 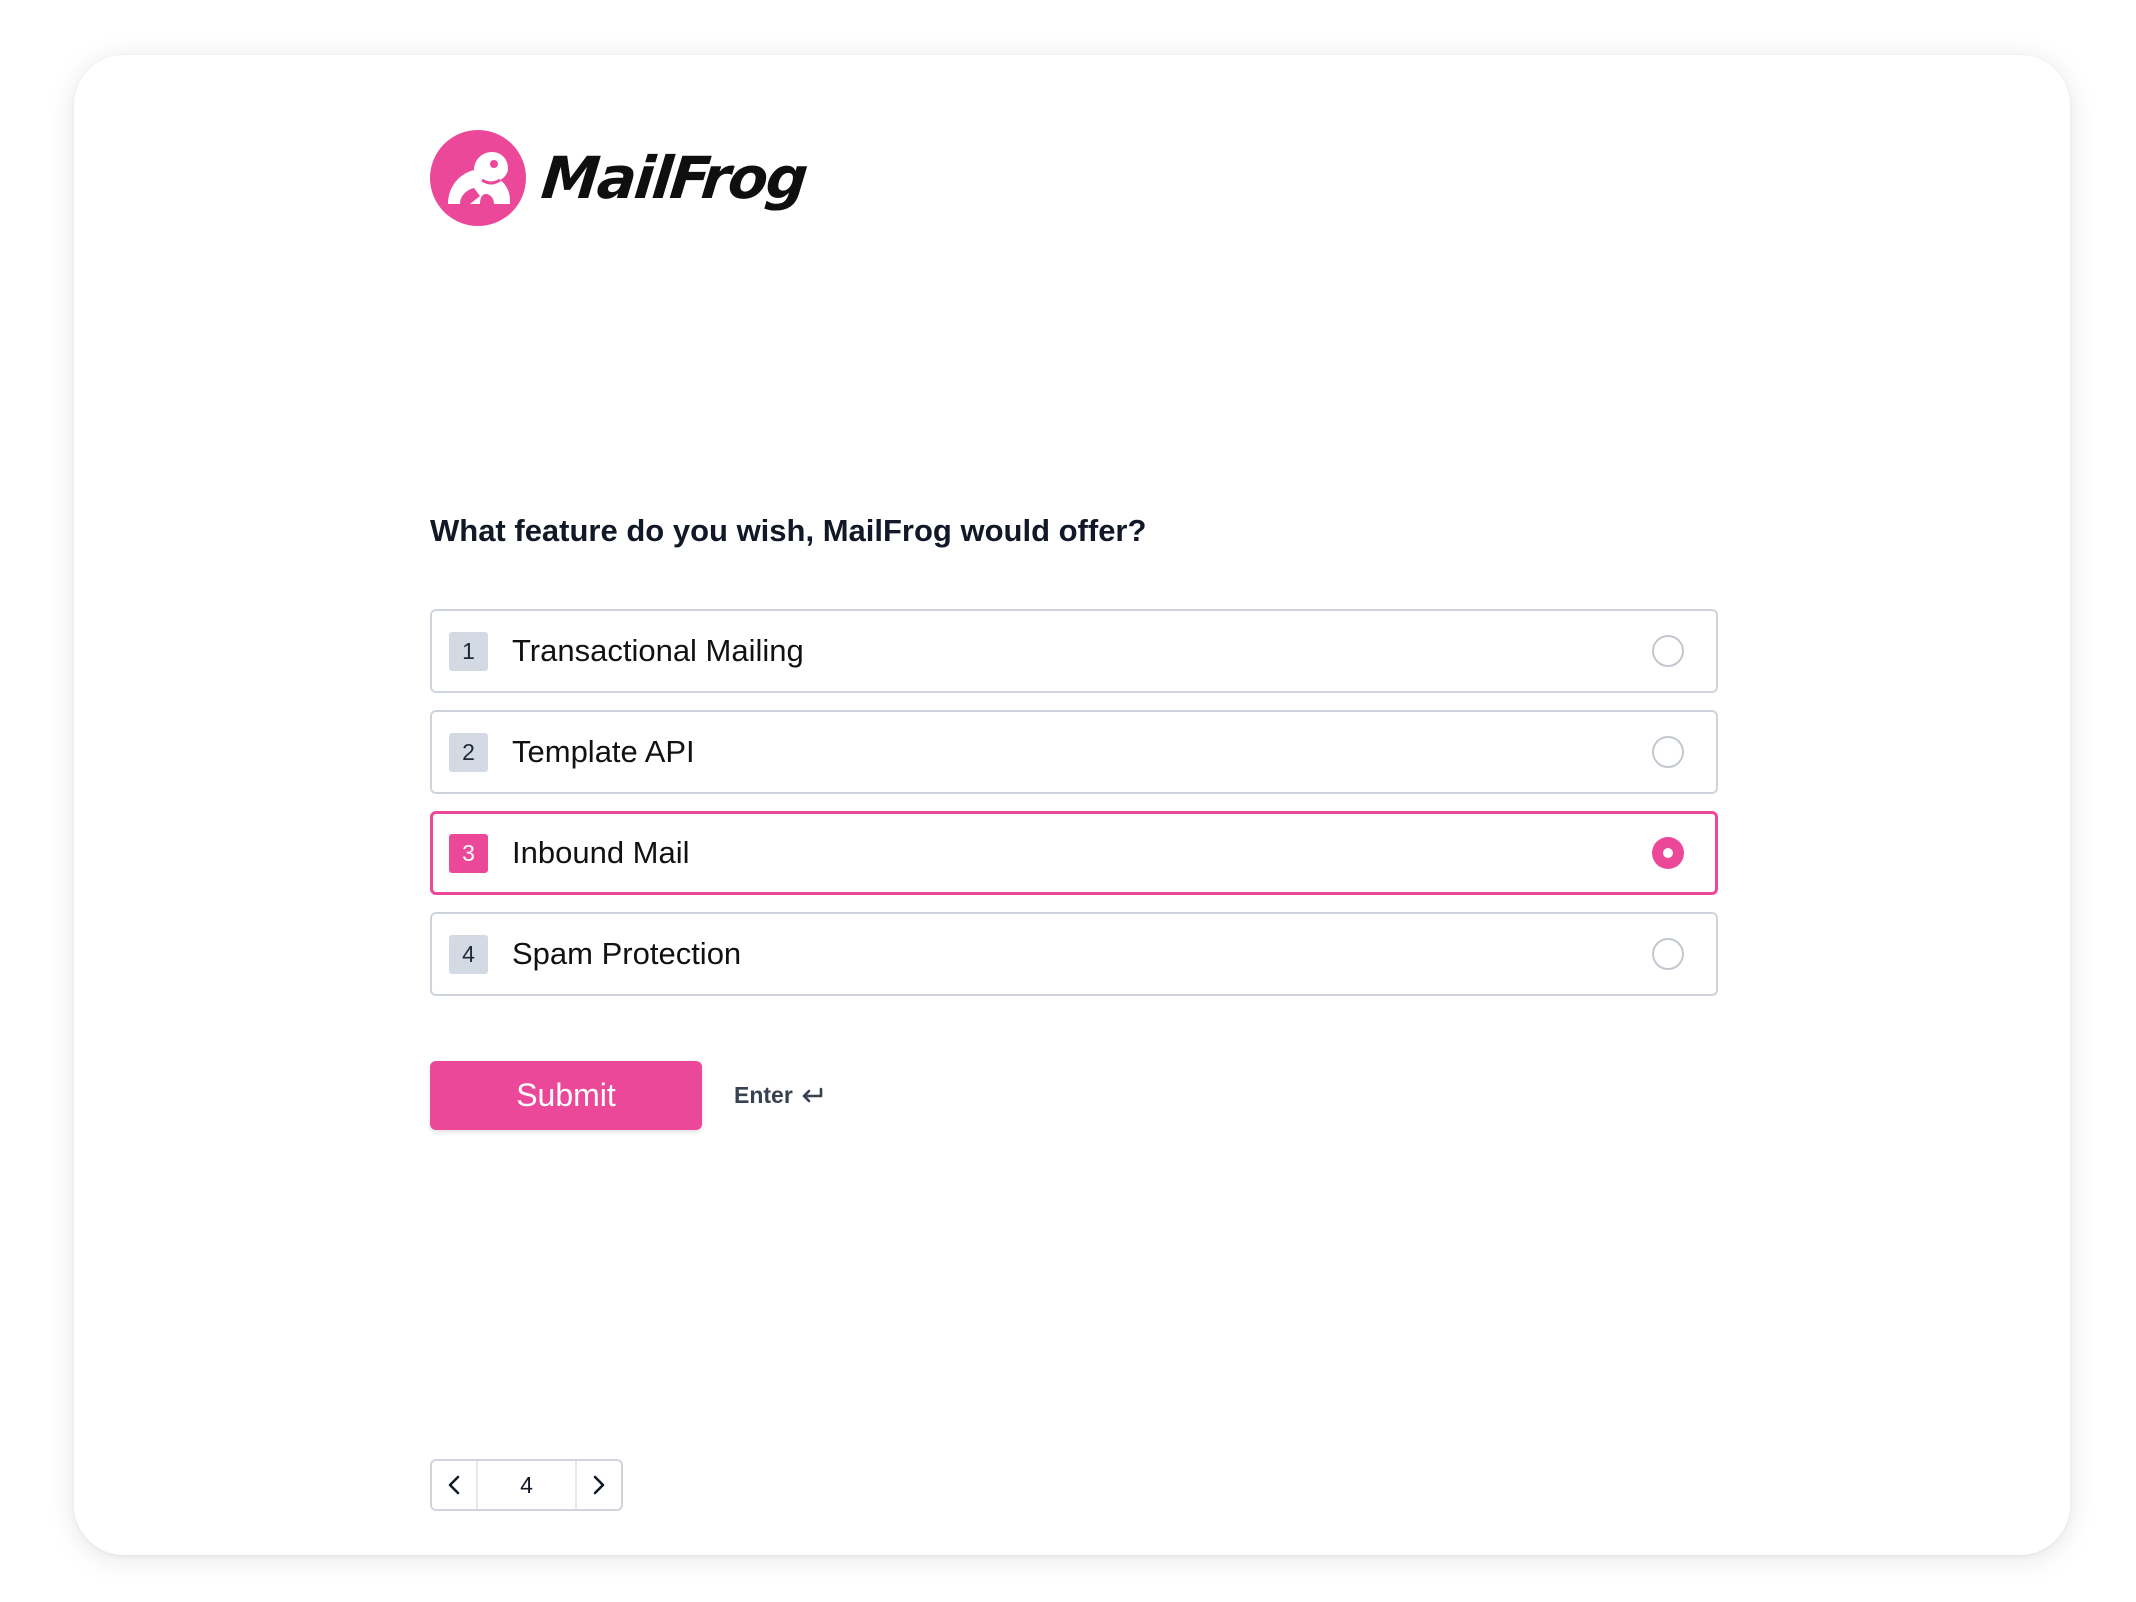 I want to click on previous-page-button, so click(x=455, y=1485).